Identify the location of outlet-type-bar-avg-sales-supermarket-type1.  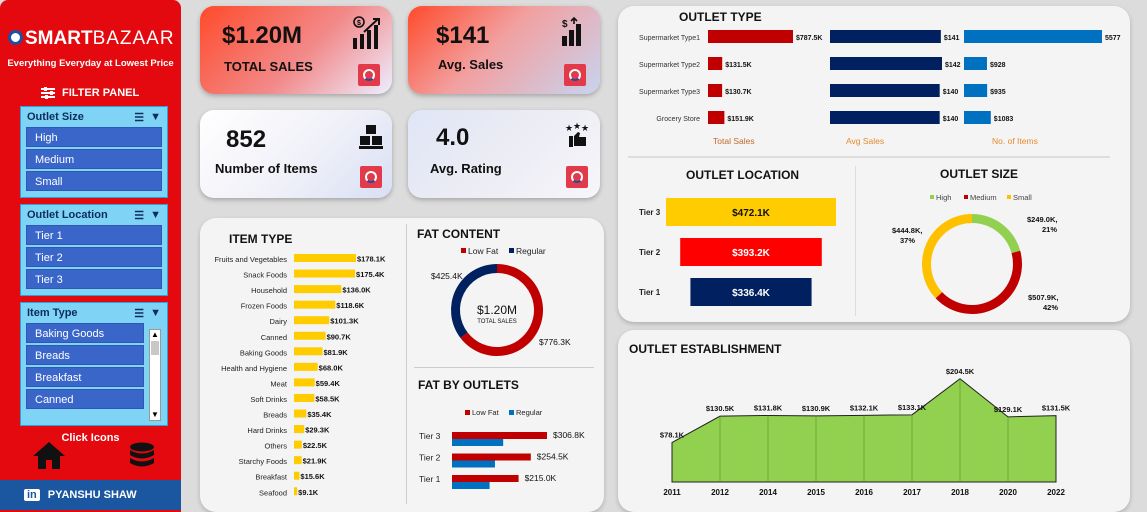
(885, 36).